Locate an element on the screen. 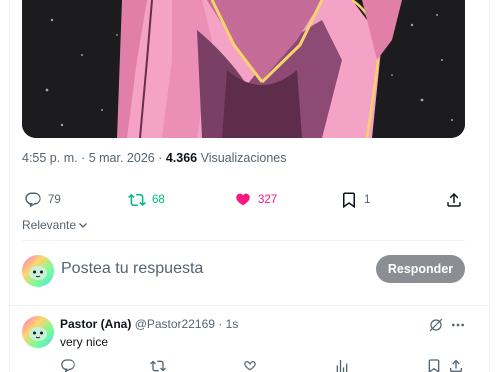 Image resolution: width=500 pixels, height=372 pixels. reply-share-button is located at coordinates (456, 365).